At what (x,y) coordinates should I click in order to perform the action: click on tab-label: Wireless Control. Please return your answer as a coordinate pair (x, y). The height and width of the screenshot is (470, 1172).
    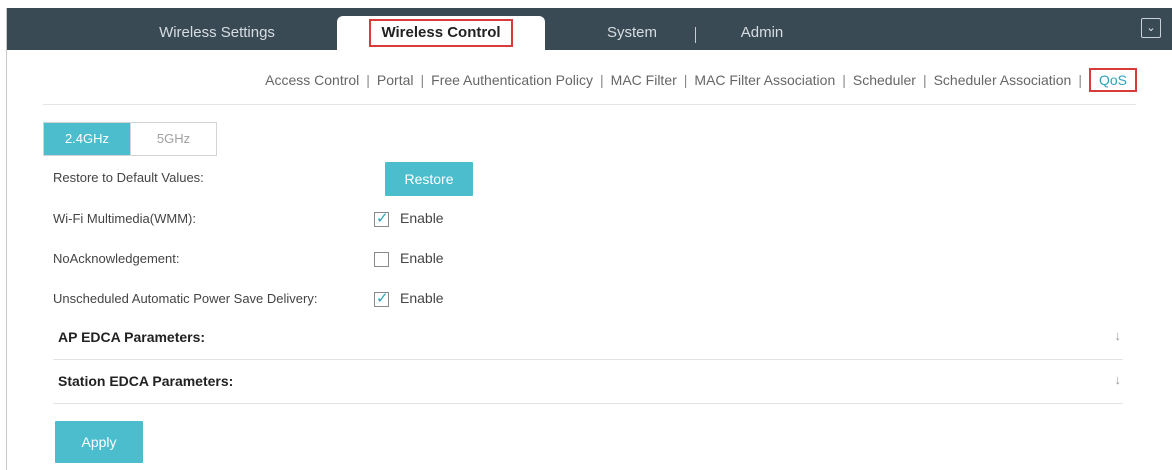
    Looking at the image, I should click on (441, 33).